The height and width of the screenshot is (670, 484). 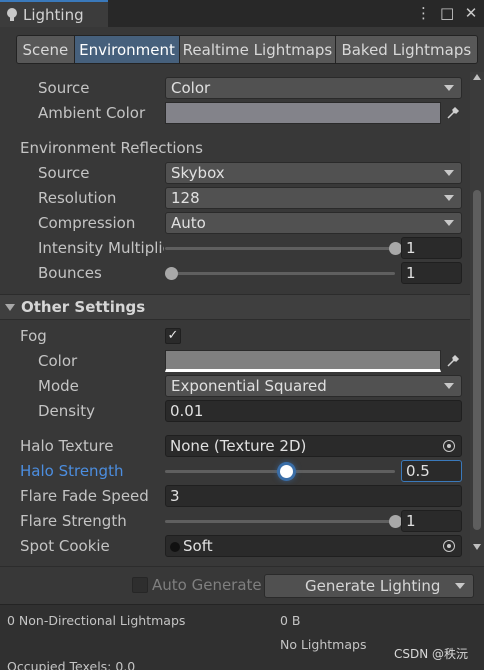 I want to click on lightbulb-icon, so click(x=12, y=14).